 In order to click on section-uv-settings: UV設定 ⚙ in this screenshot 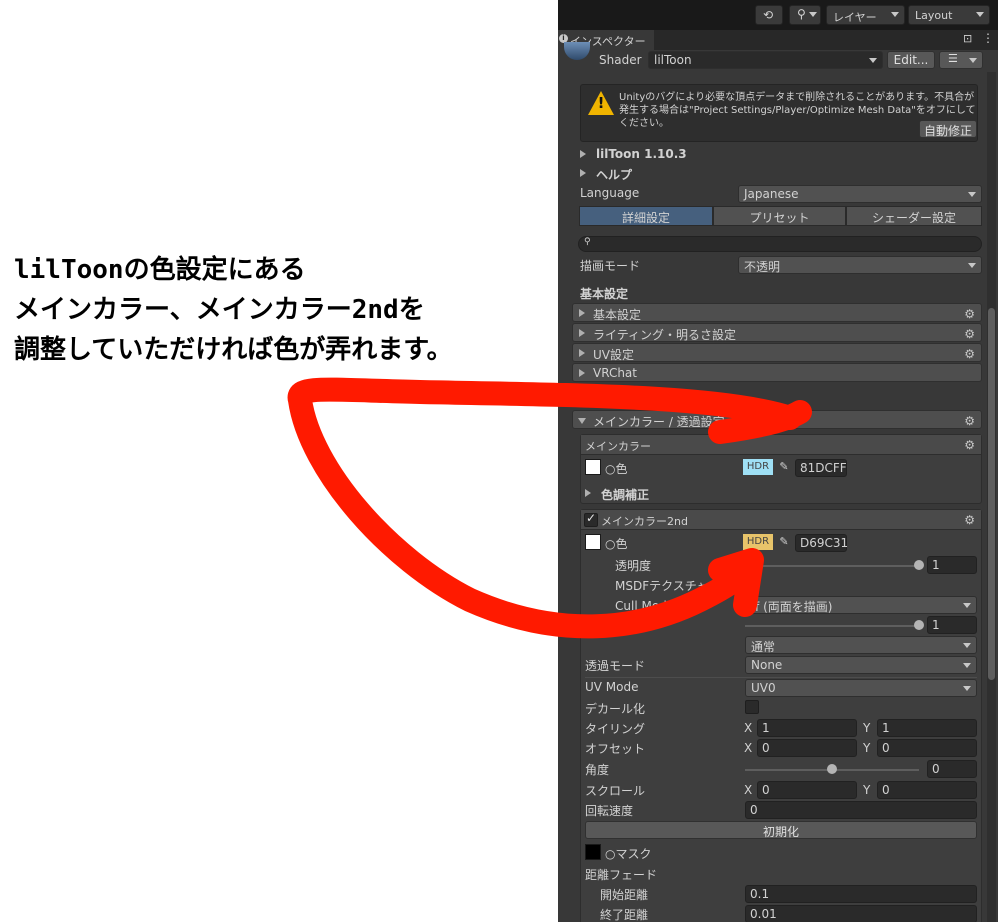, I will do `click(777, 352)`.